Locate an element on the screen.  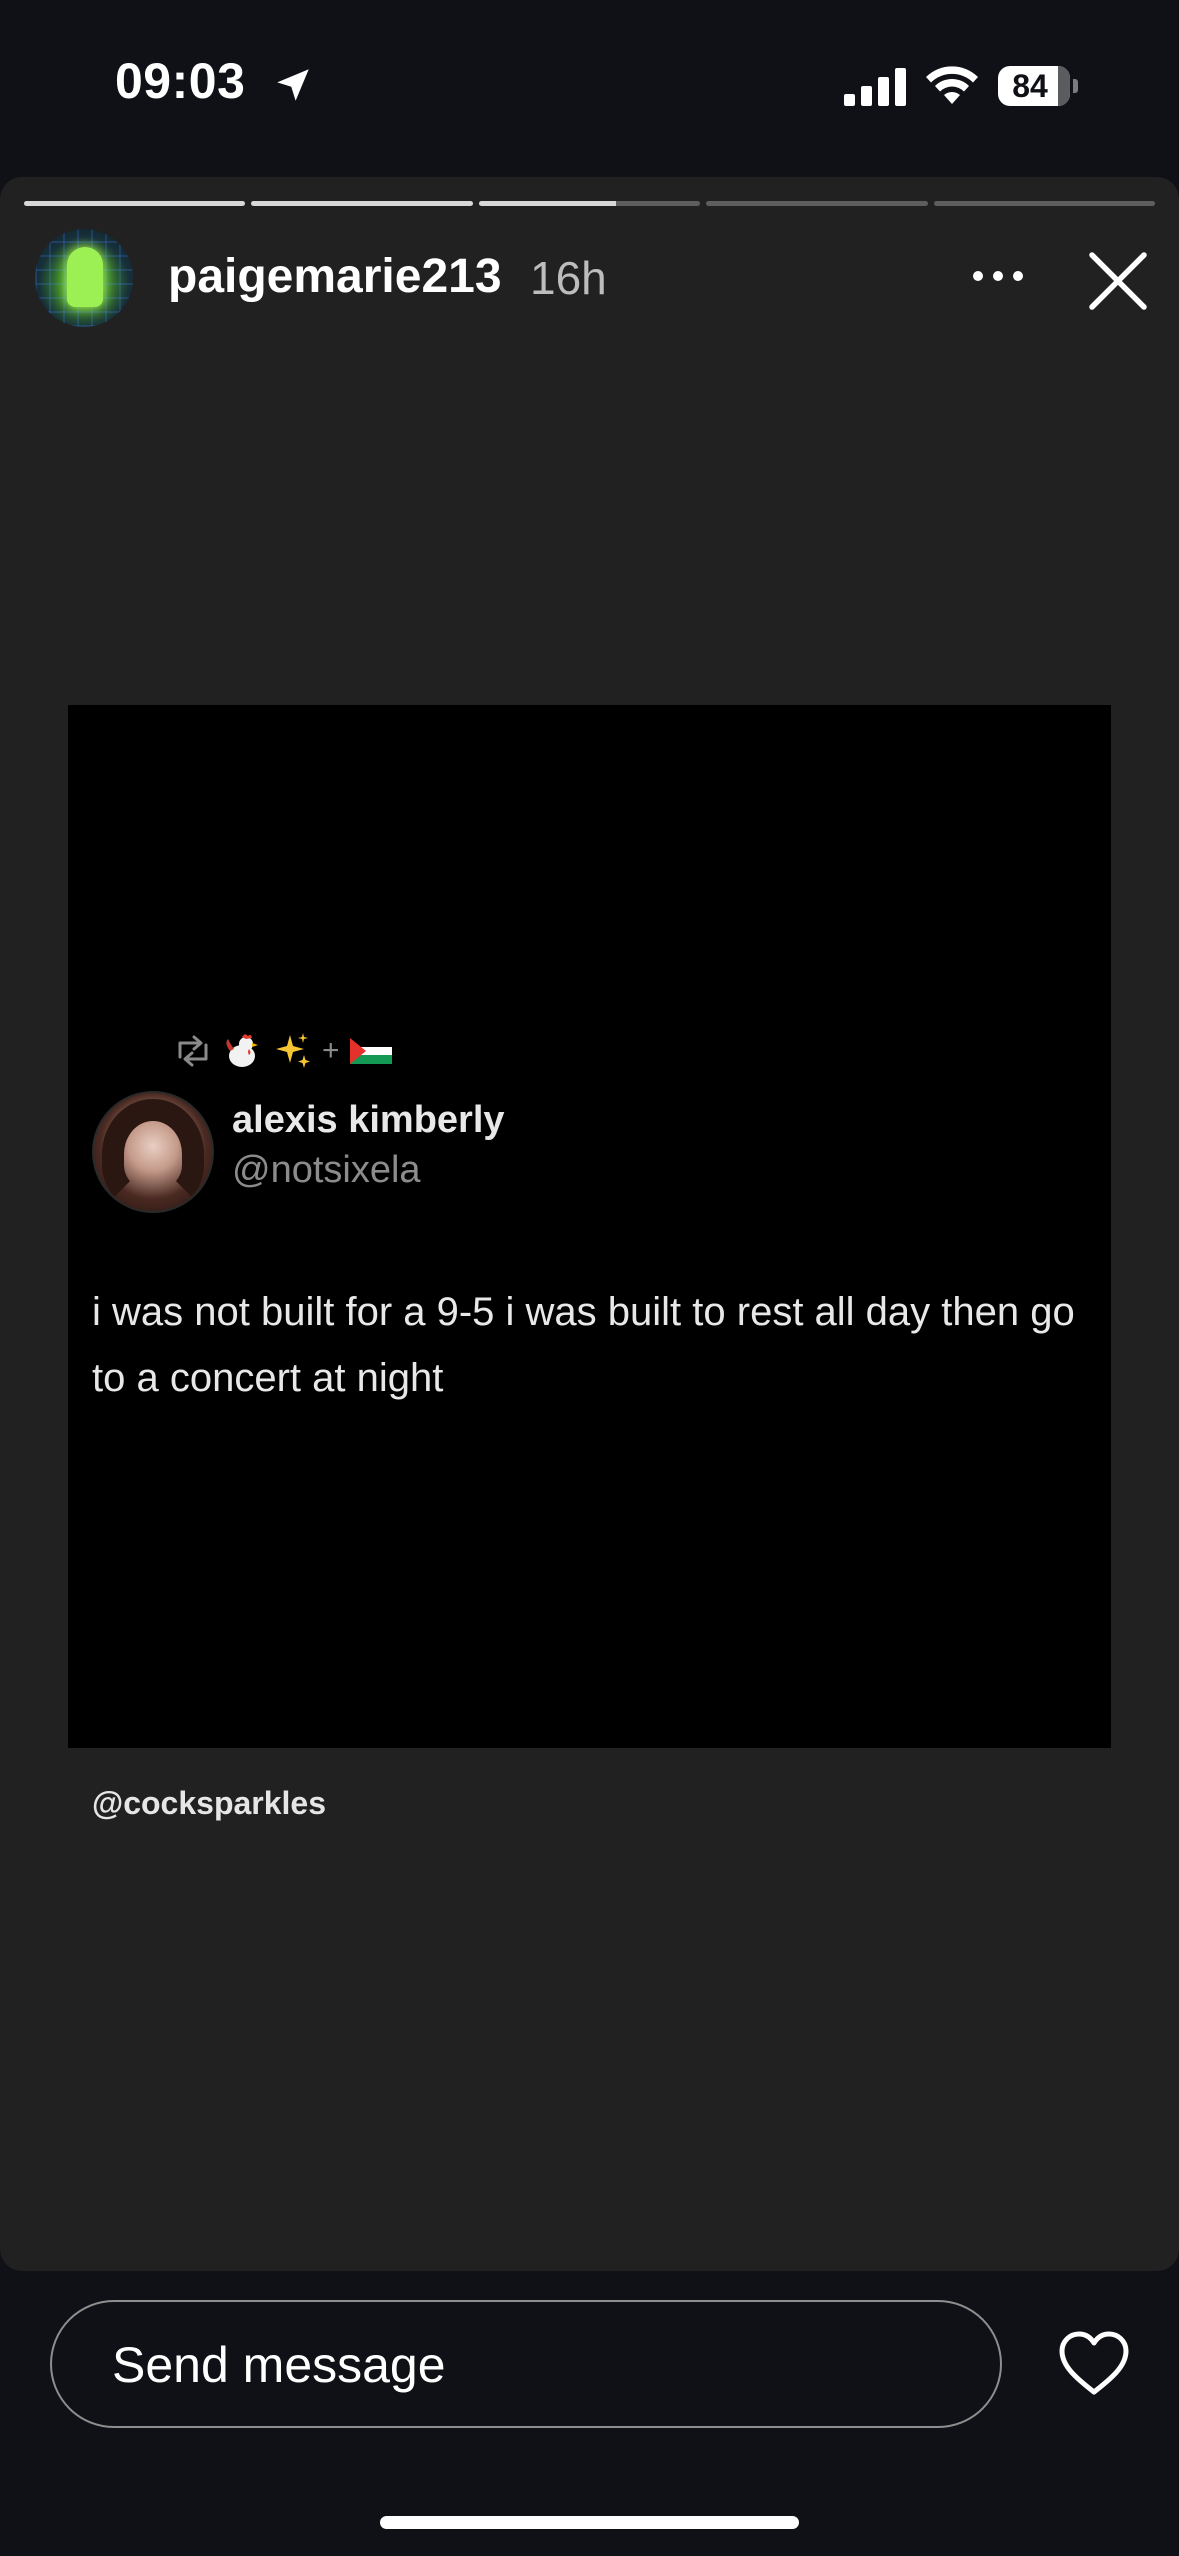
battery-icon: 84 is located at coordinates (1038, 86).